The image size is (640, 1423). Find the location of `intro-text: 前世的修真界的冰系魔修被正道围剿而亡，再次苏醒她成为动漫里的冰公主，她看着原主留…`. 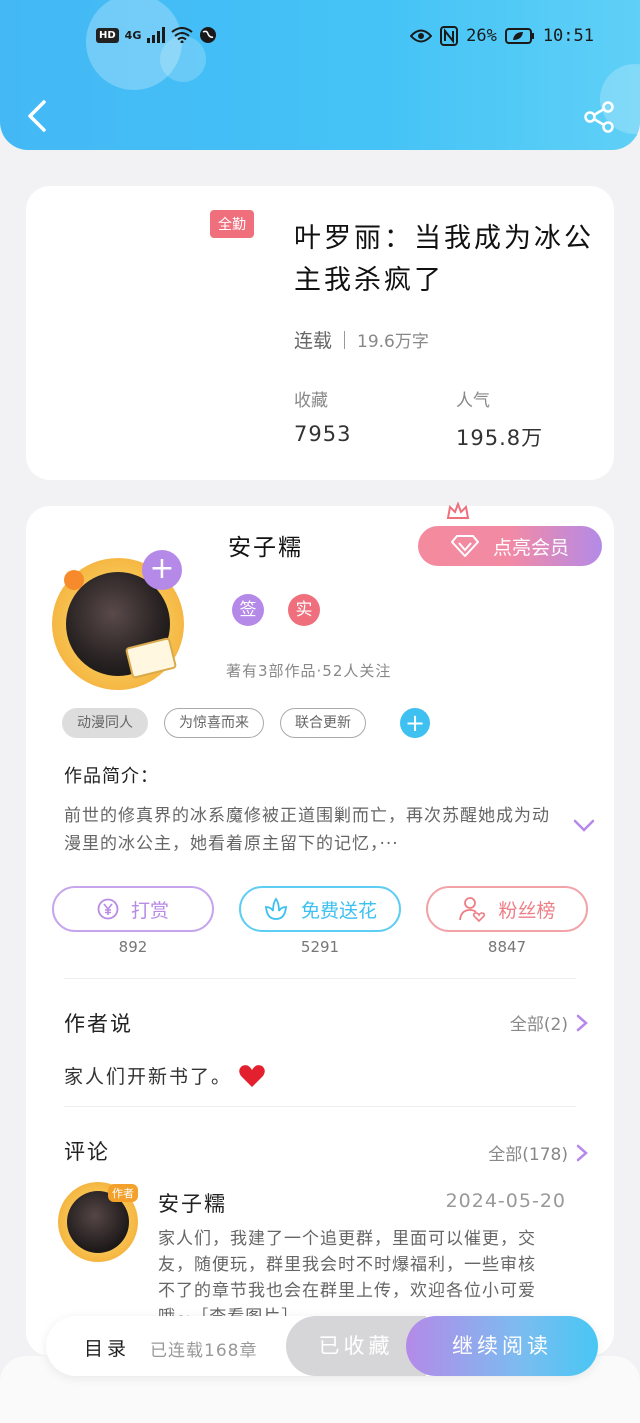

intro-text: 前世的修真界的冰系魔修被正道围剿而亡，再次苏醒她成为动漫里的冰公主，她看着原主留… is located at coordinates (307, 830).